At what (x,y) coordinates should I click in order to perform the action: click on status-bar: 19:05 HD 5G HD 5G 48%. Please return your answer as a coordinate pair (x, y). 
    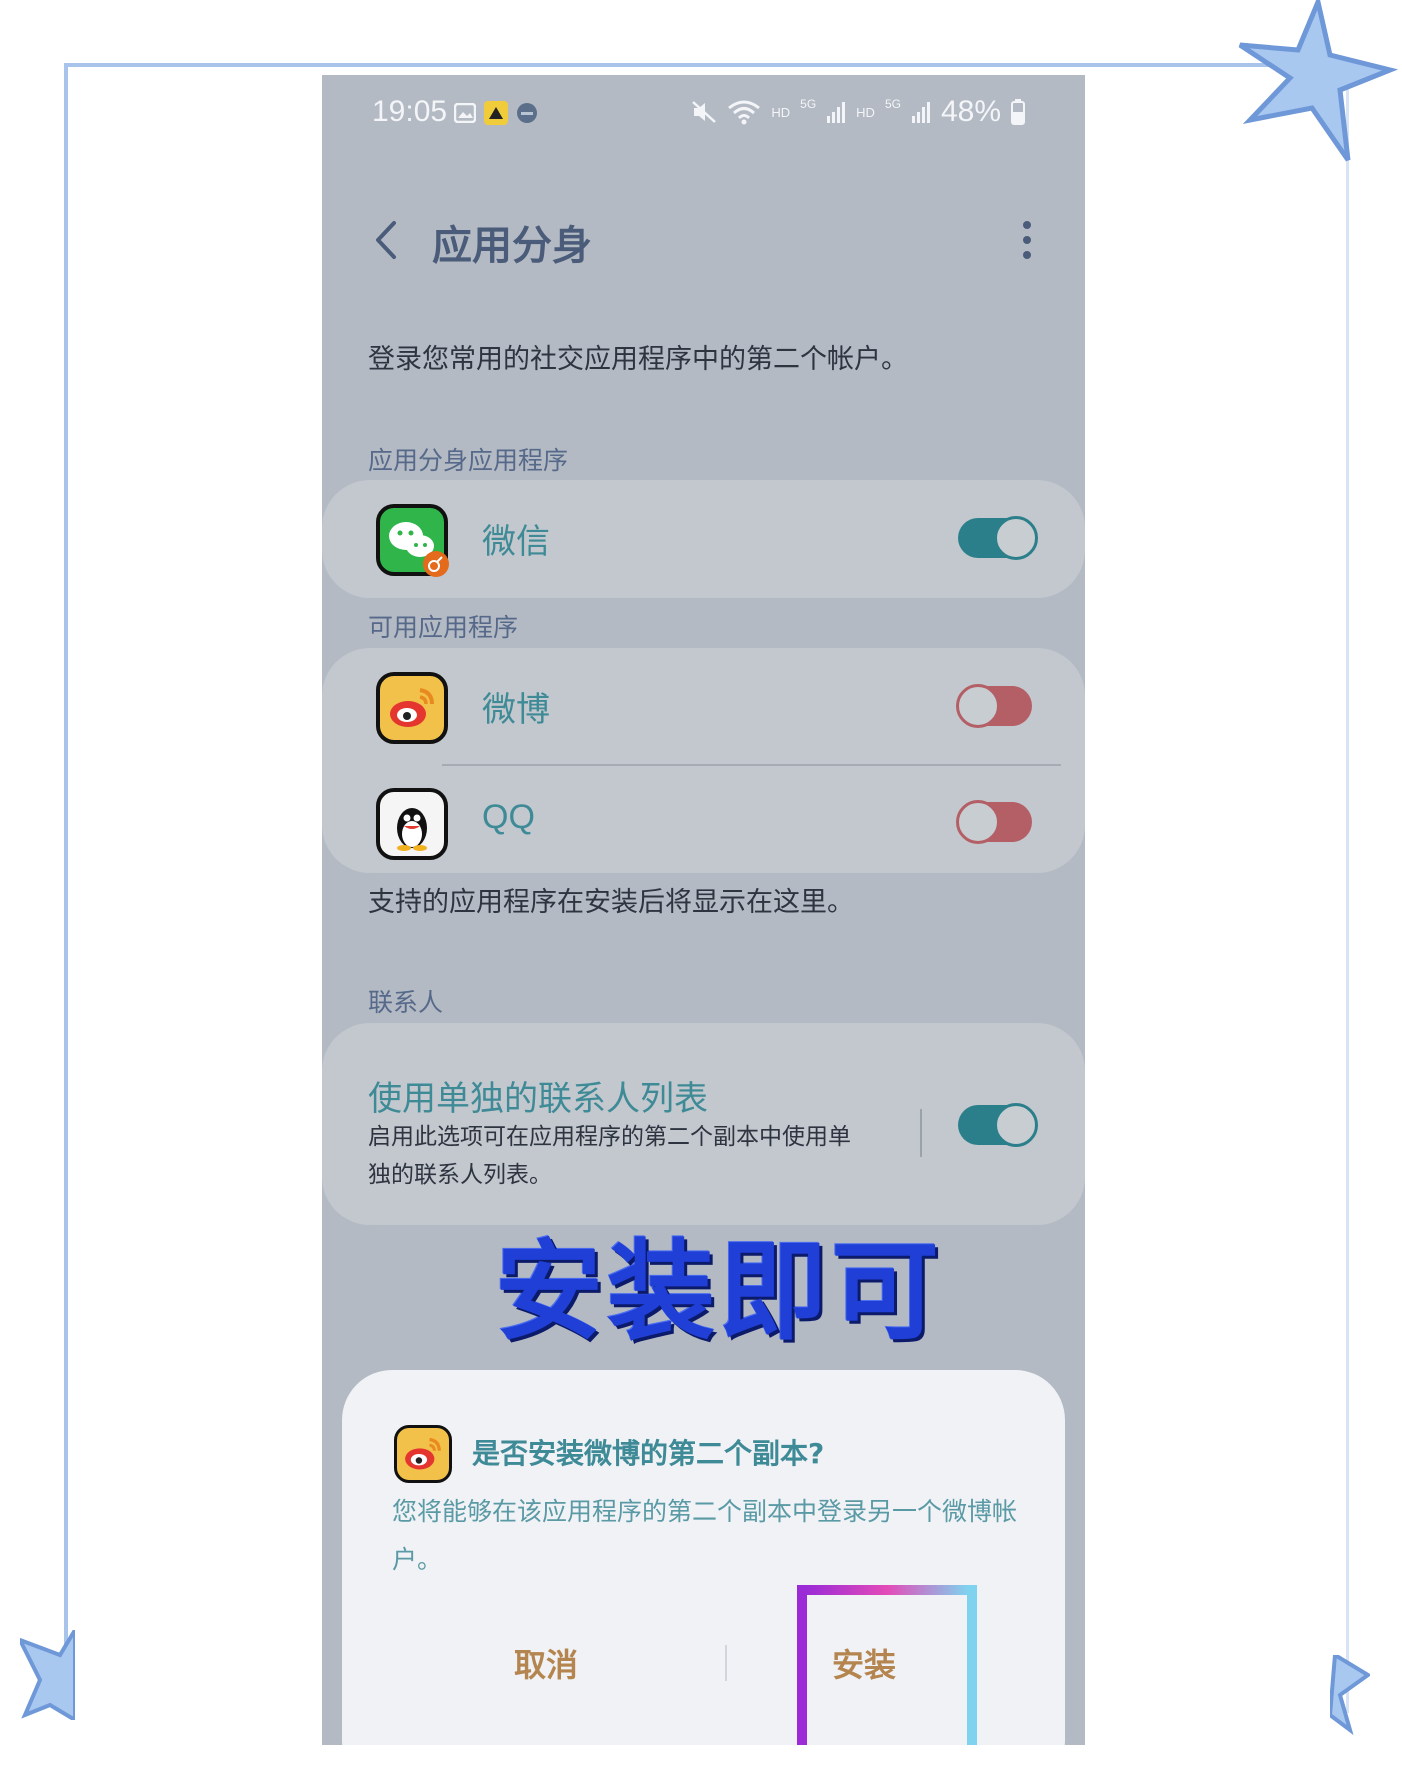
    Looking at the image, I should click on (698, 115).